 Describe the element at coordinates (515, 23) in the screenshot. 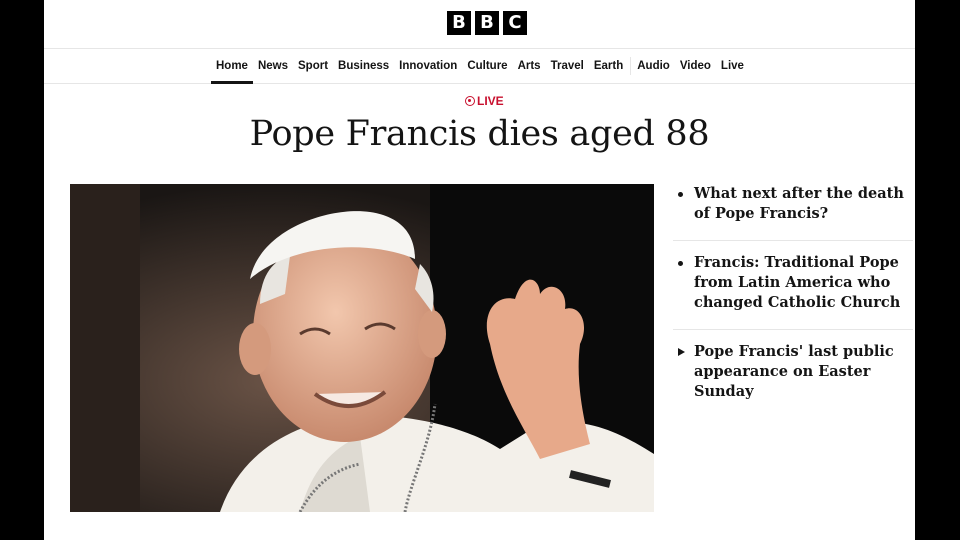

I see `logo-letter-c: C` at that location.